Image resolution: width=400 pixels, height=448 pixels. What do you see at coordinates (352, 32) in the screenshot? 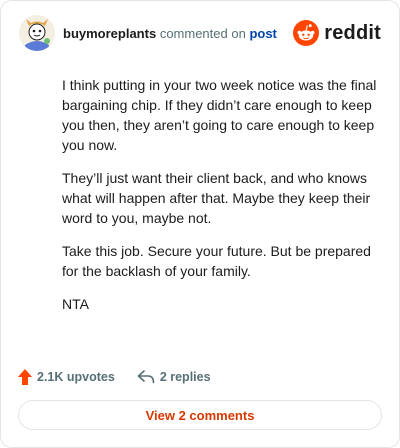
I see `reddit-wordmark: reddit` at bounding box center [352, 32].